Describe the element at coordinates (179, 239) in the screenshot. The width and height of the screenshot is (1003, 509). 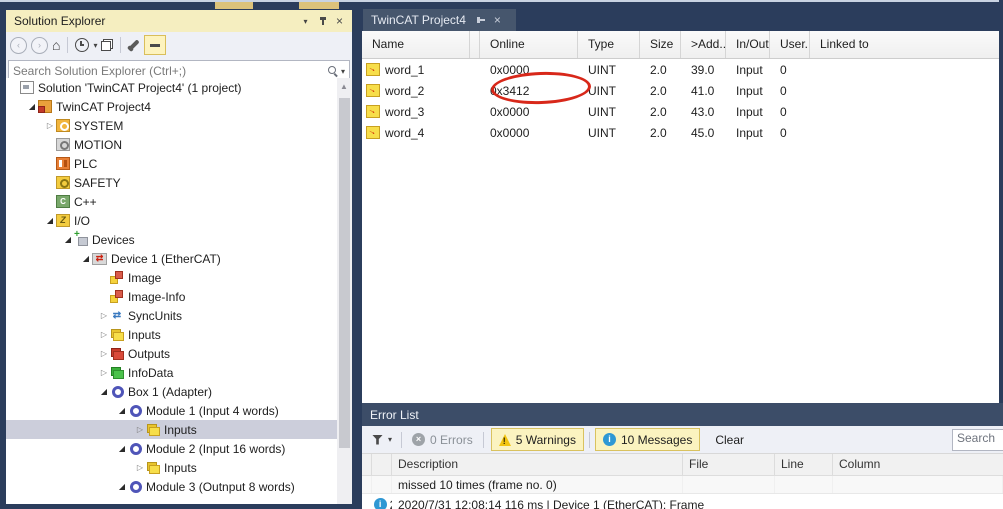
I see `tree-item-devices: Devices` at that location.